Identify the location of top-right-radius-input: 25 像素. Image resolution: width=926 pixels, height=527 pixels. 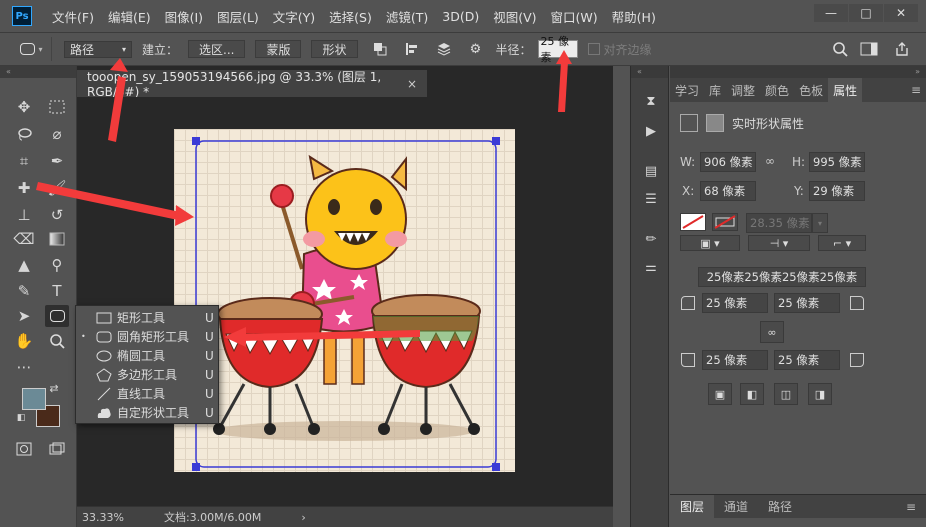
(807, 303).